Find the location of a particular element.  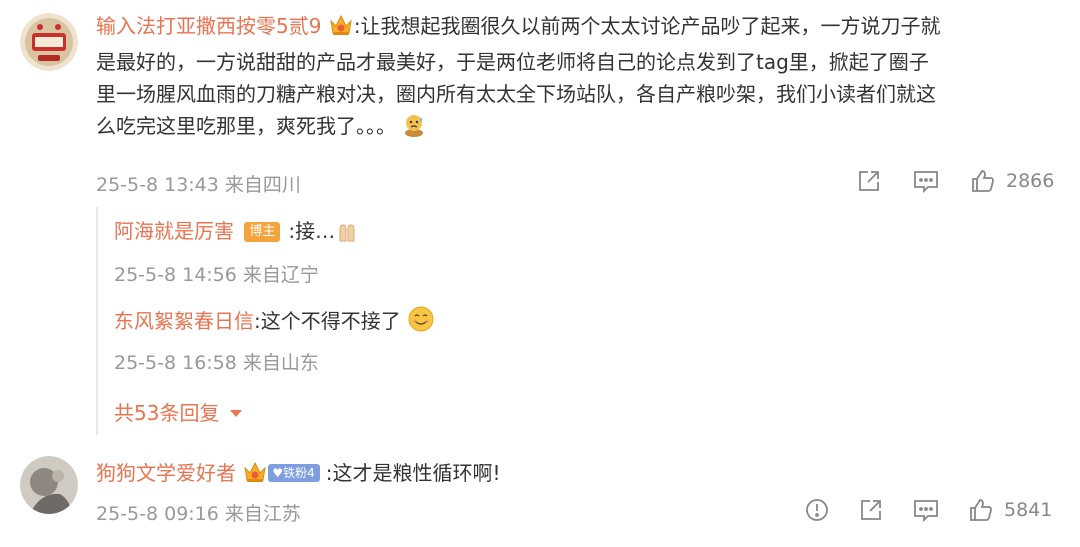

like-count: 2866 is located at coordinates (1030, 181).